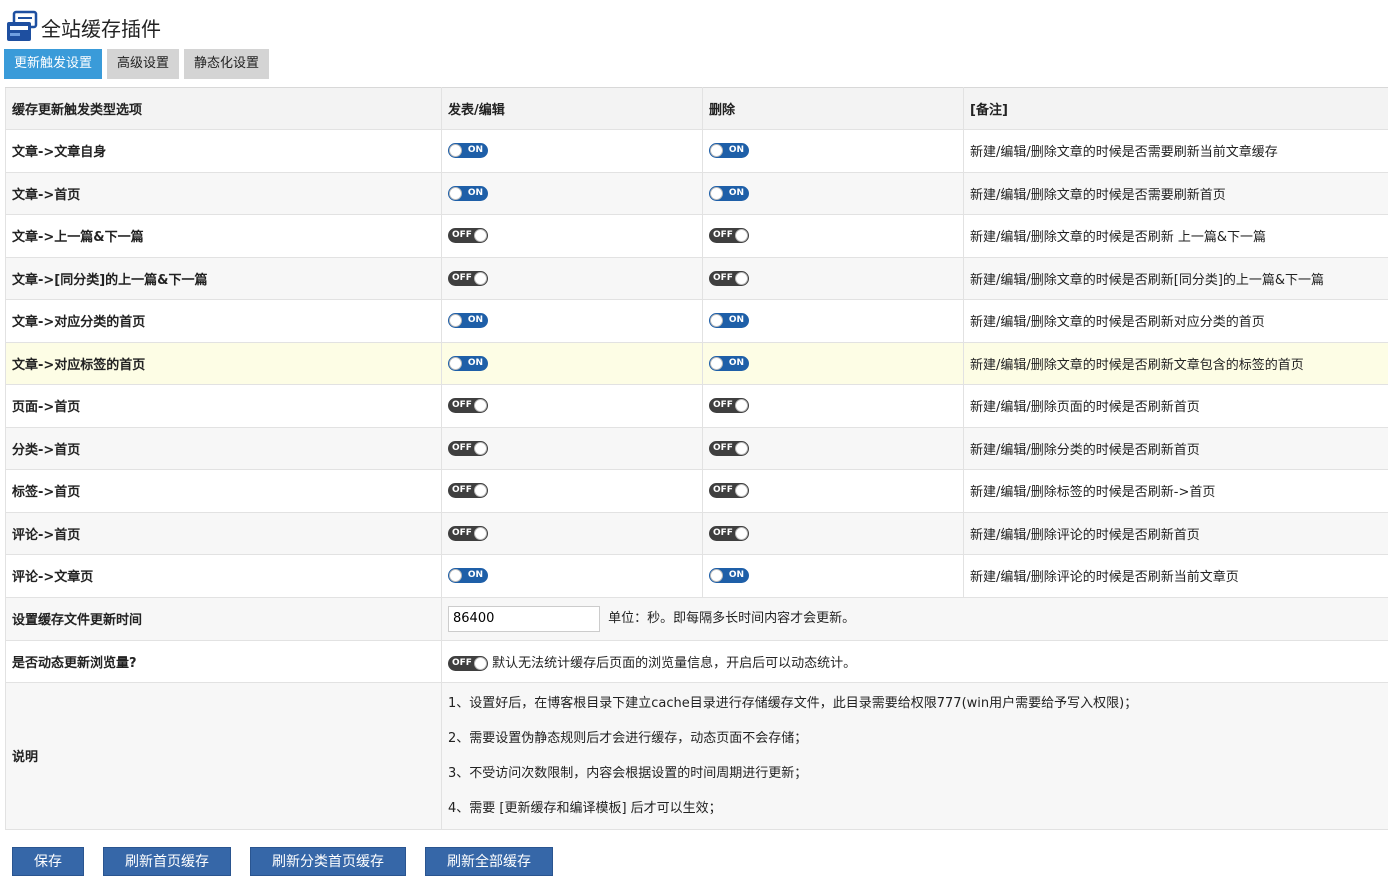 Image resolution: width=1388 pixels, height=879 pixels. What do you see at coordinates (223, 278) in the screenshot?
I see `row-label: 文章->[同分类]的上一篇&下一篇` at bounding box center [223, 278].